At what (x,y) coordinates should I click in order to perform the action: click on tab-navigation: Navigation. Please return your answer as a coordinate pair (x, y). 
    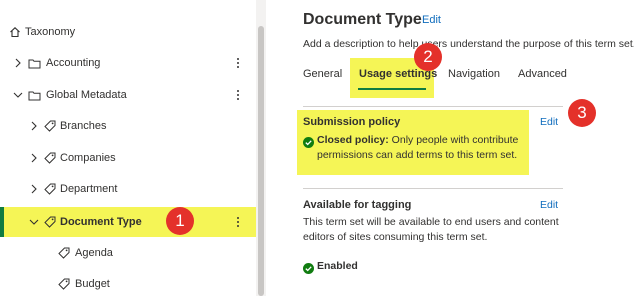
    Looking at the image, I should click on (474, 74).